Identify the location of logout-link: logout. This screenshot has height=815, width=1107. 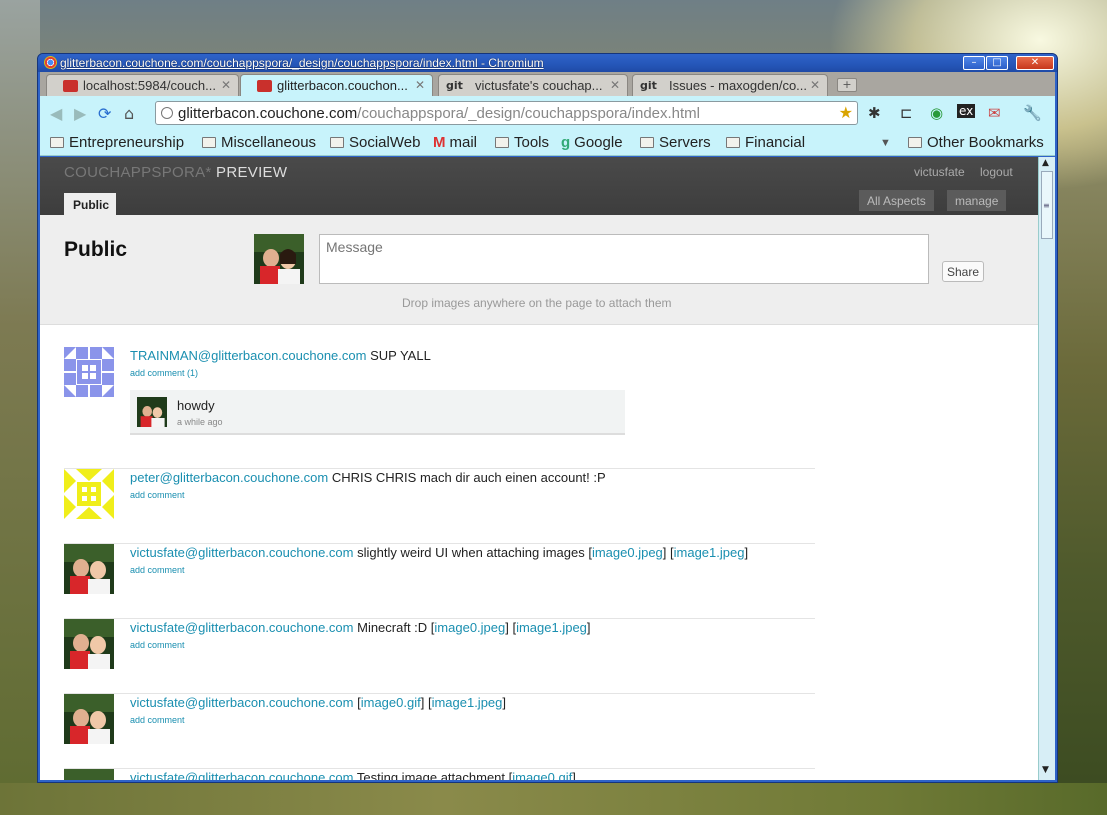
(996, 172).